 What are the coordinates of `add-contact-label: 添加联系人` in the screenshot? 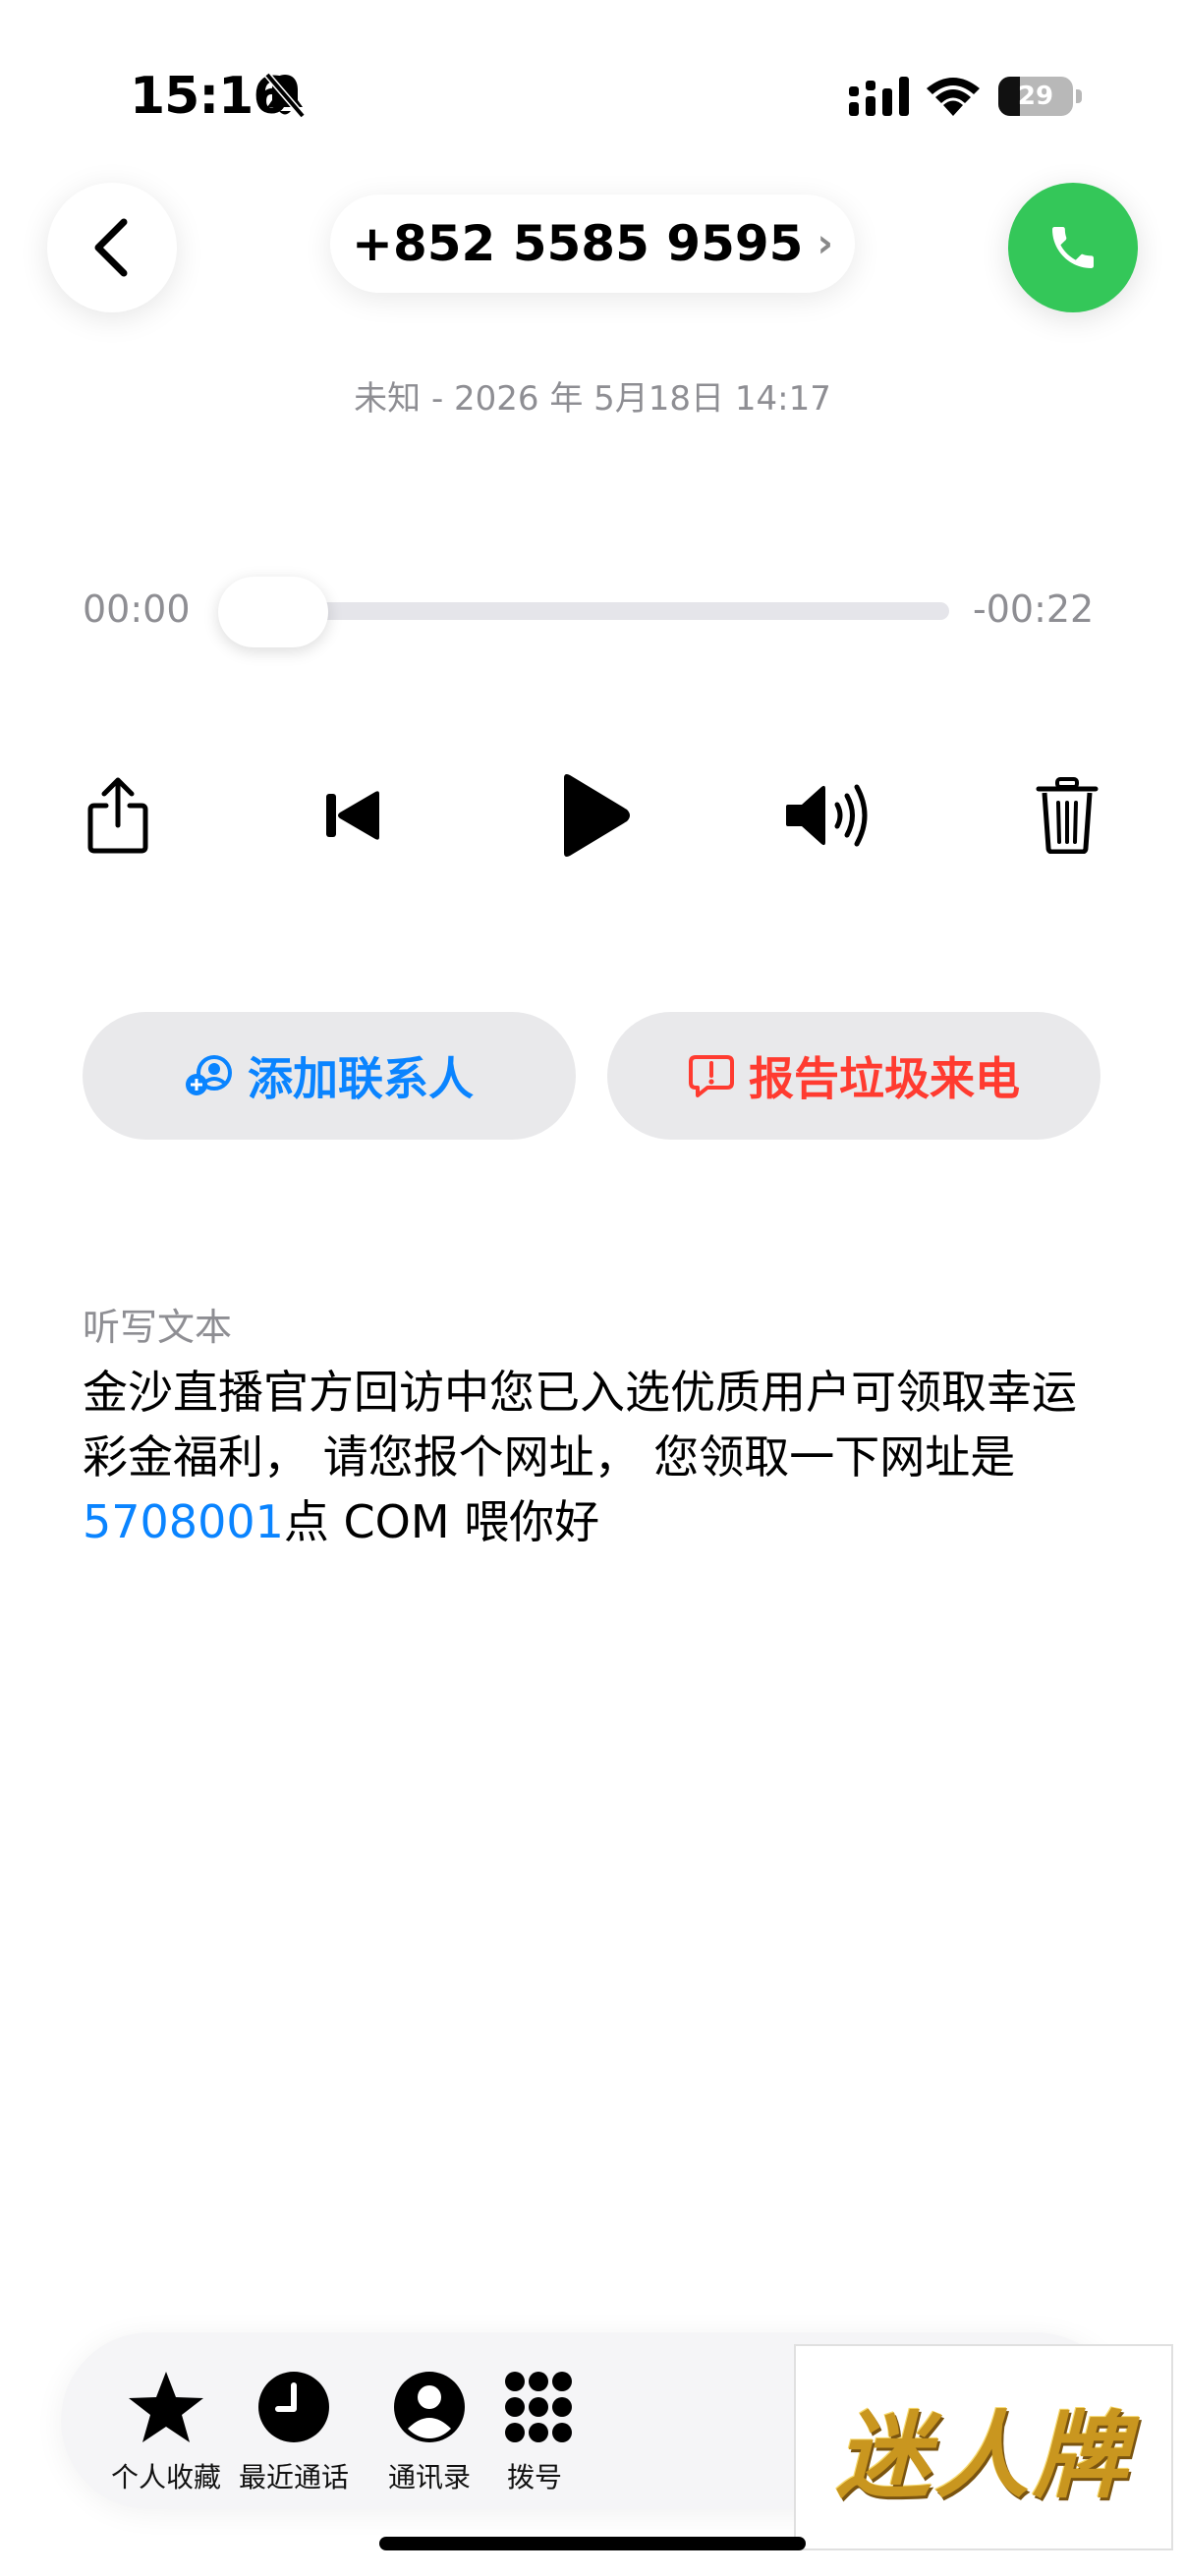 It's located at (361, 1078).